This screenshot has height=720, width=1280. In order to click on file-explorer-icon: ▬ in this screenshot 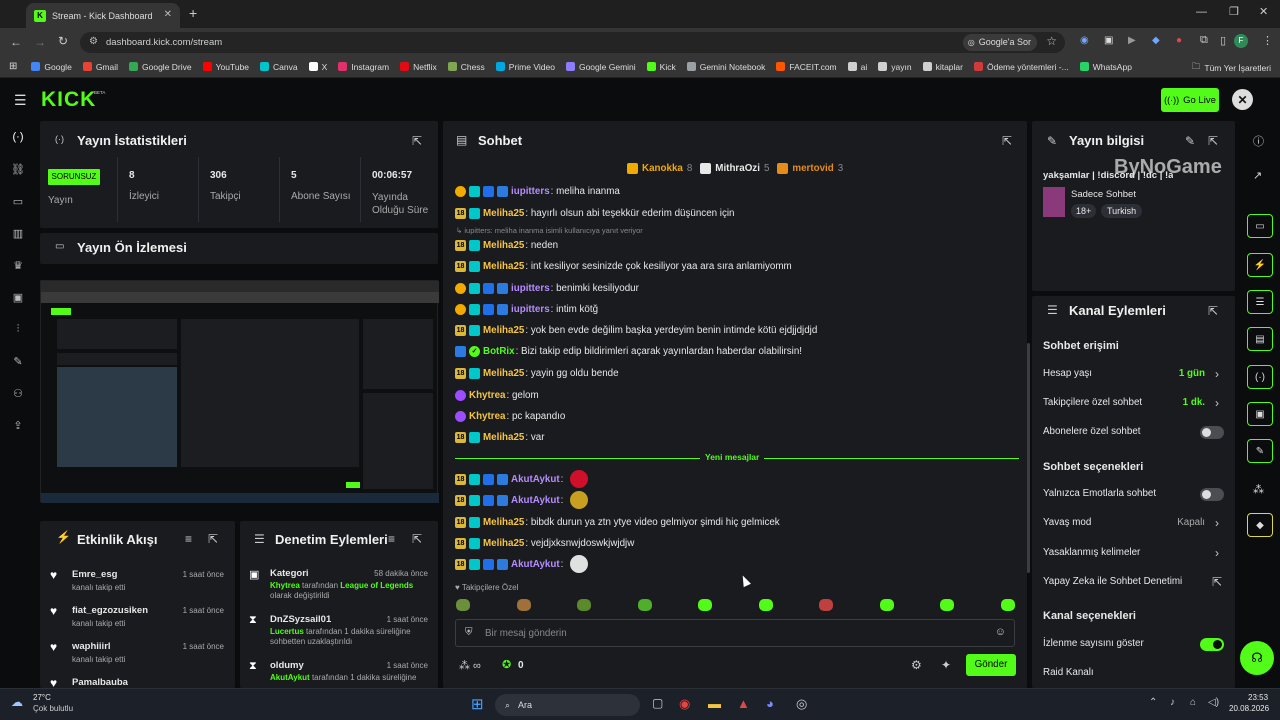, I will do `click(714, 703)`.